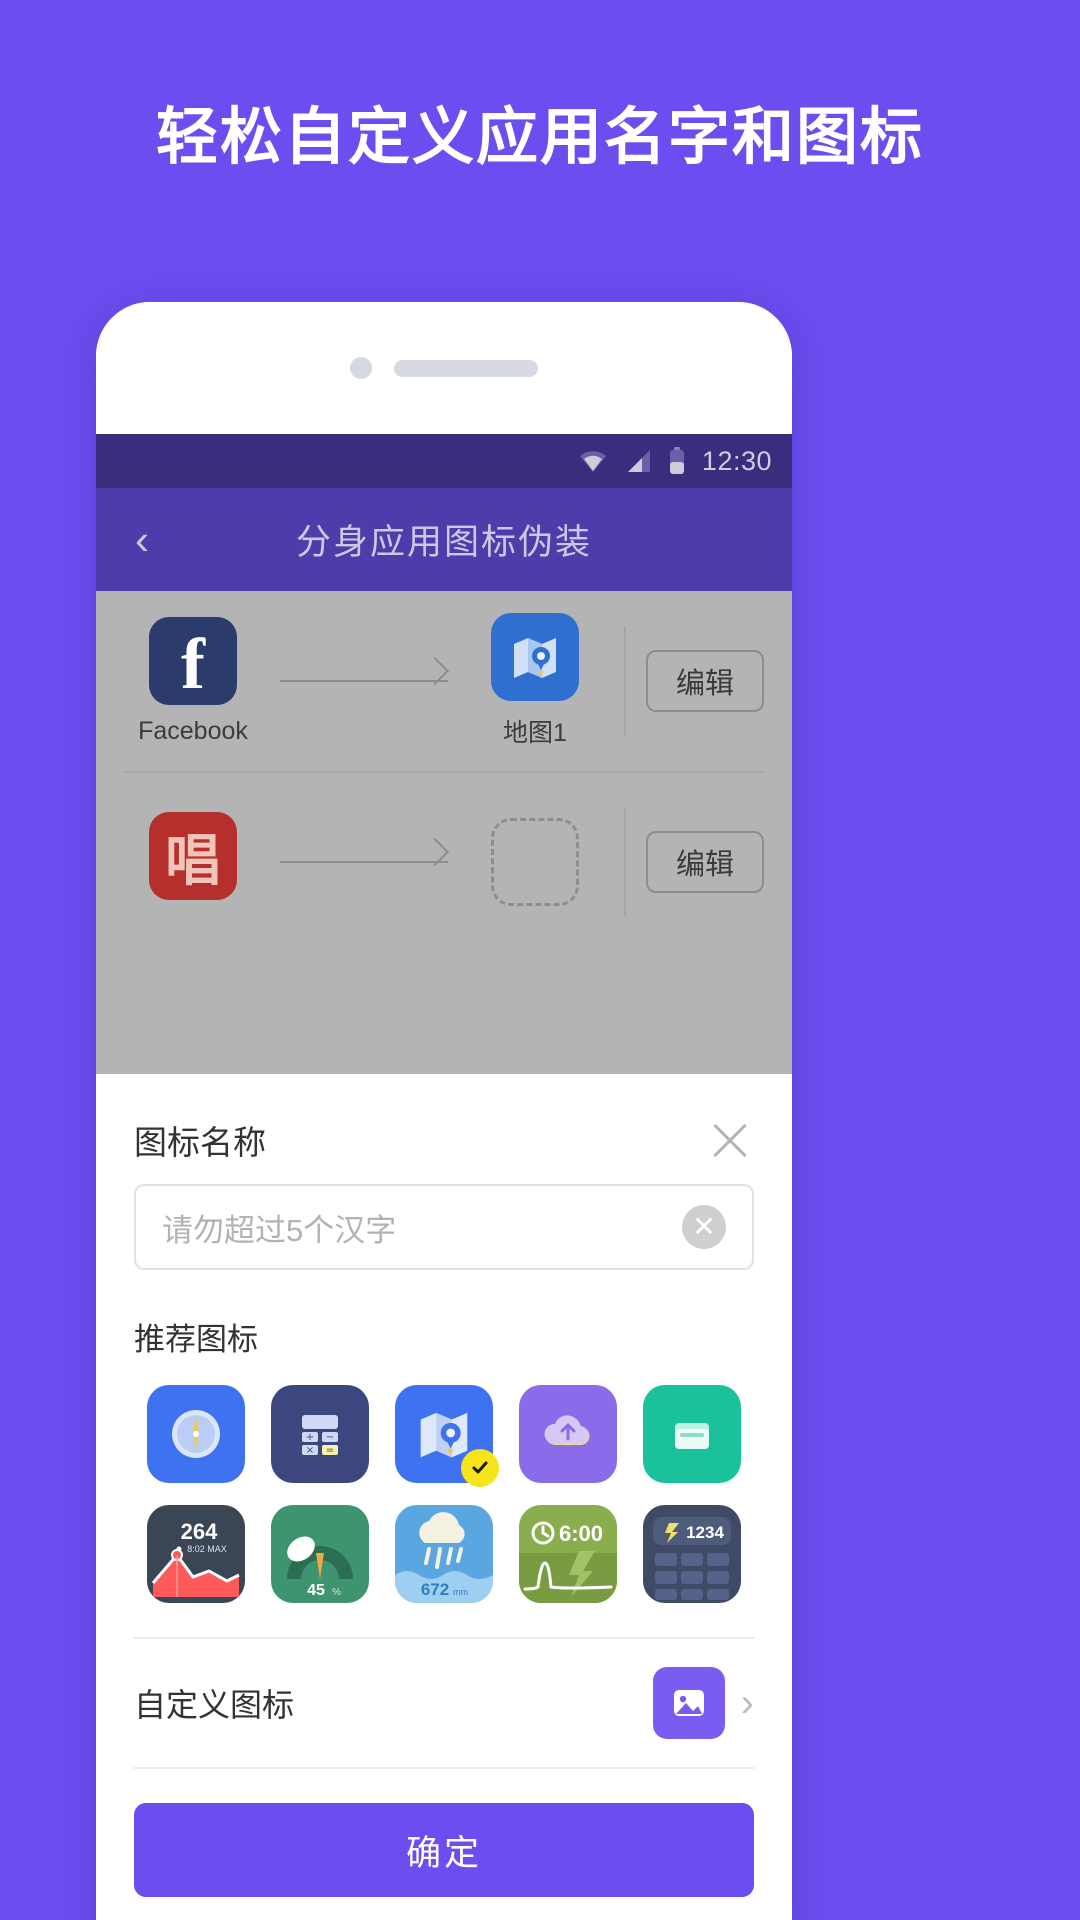 The image size is (1080, 1920). What do you see at coordinates (539, 137) in the screenshot?
I see `page-title: 轻松自定义应用名字和图标` at bounding box center [539, 137].